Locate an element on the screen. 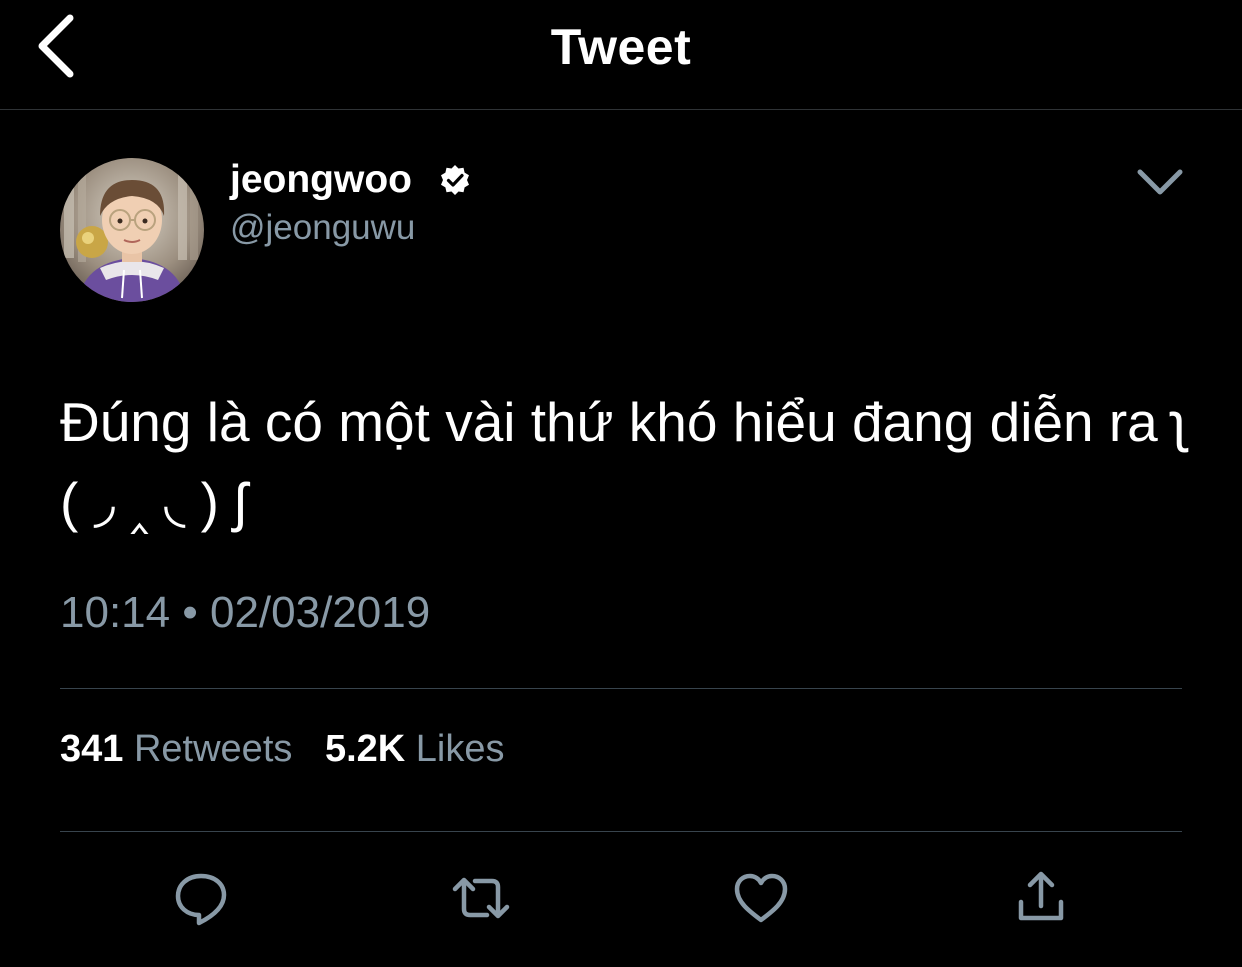  tweet-timestamp: 10:14 • 02/03/2019 is located at coordinates (245, 613).